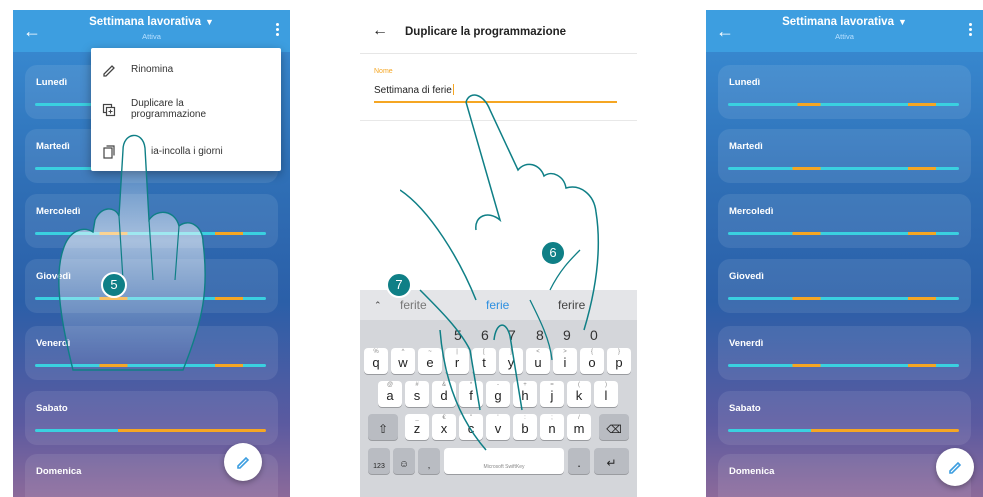 This screenshot has height=497, width=983. I want to click on day-name: Sabato, so click(52, 408).